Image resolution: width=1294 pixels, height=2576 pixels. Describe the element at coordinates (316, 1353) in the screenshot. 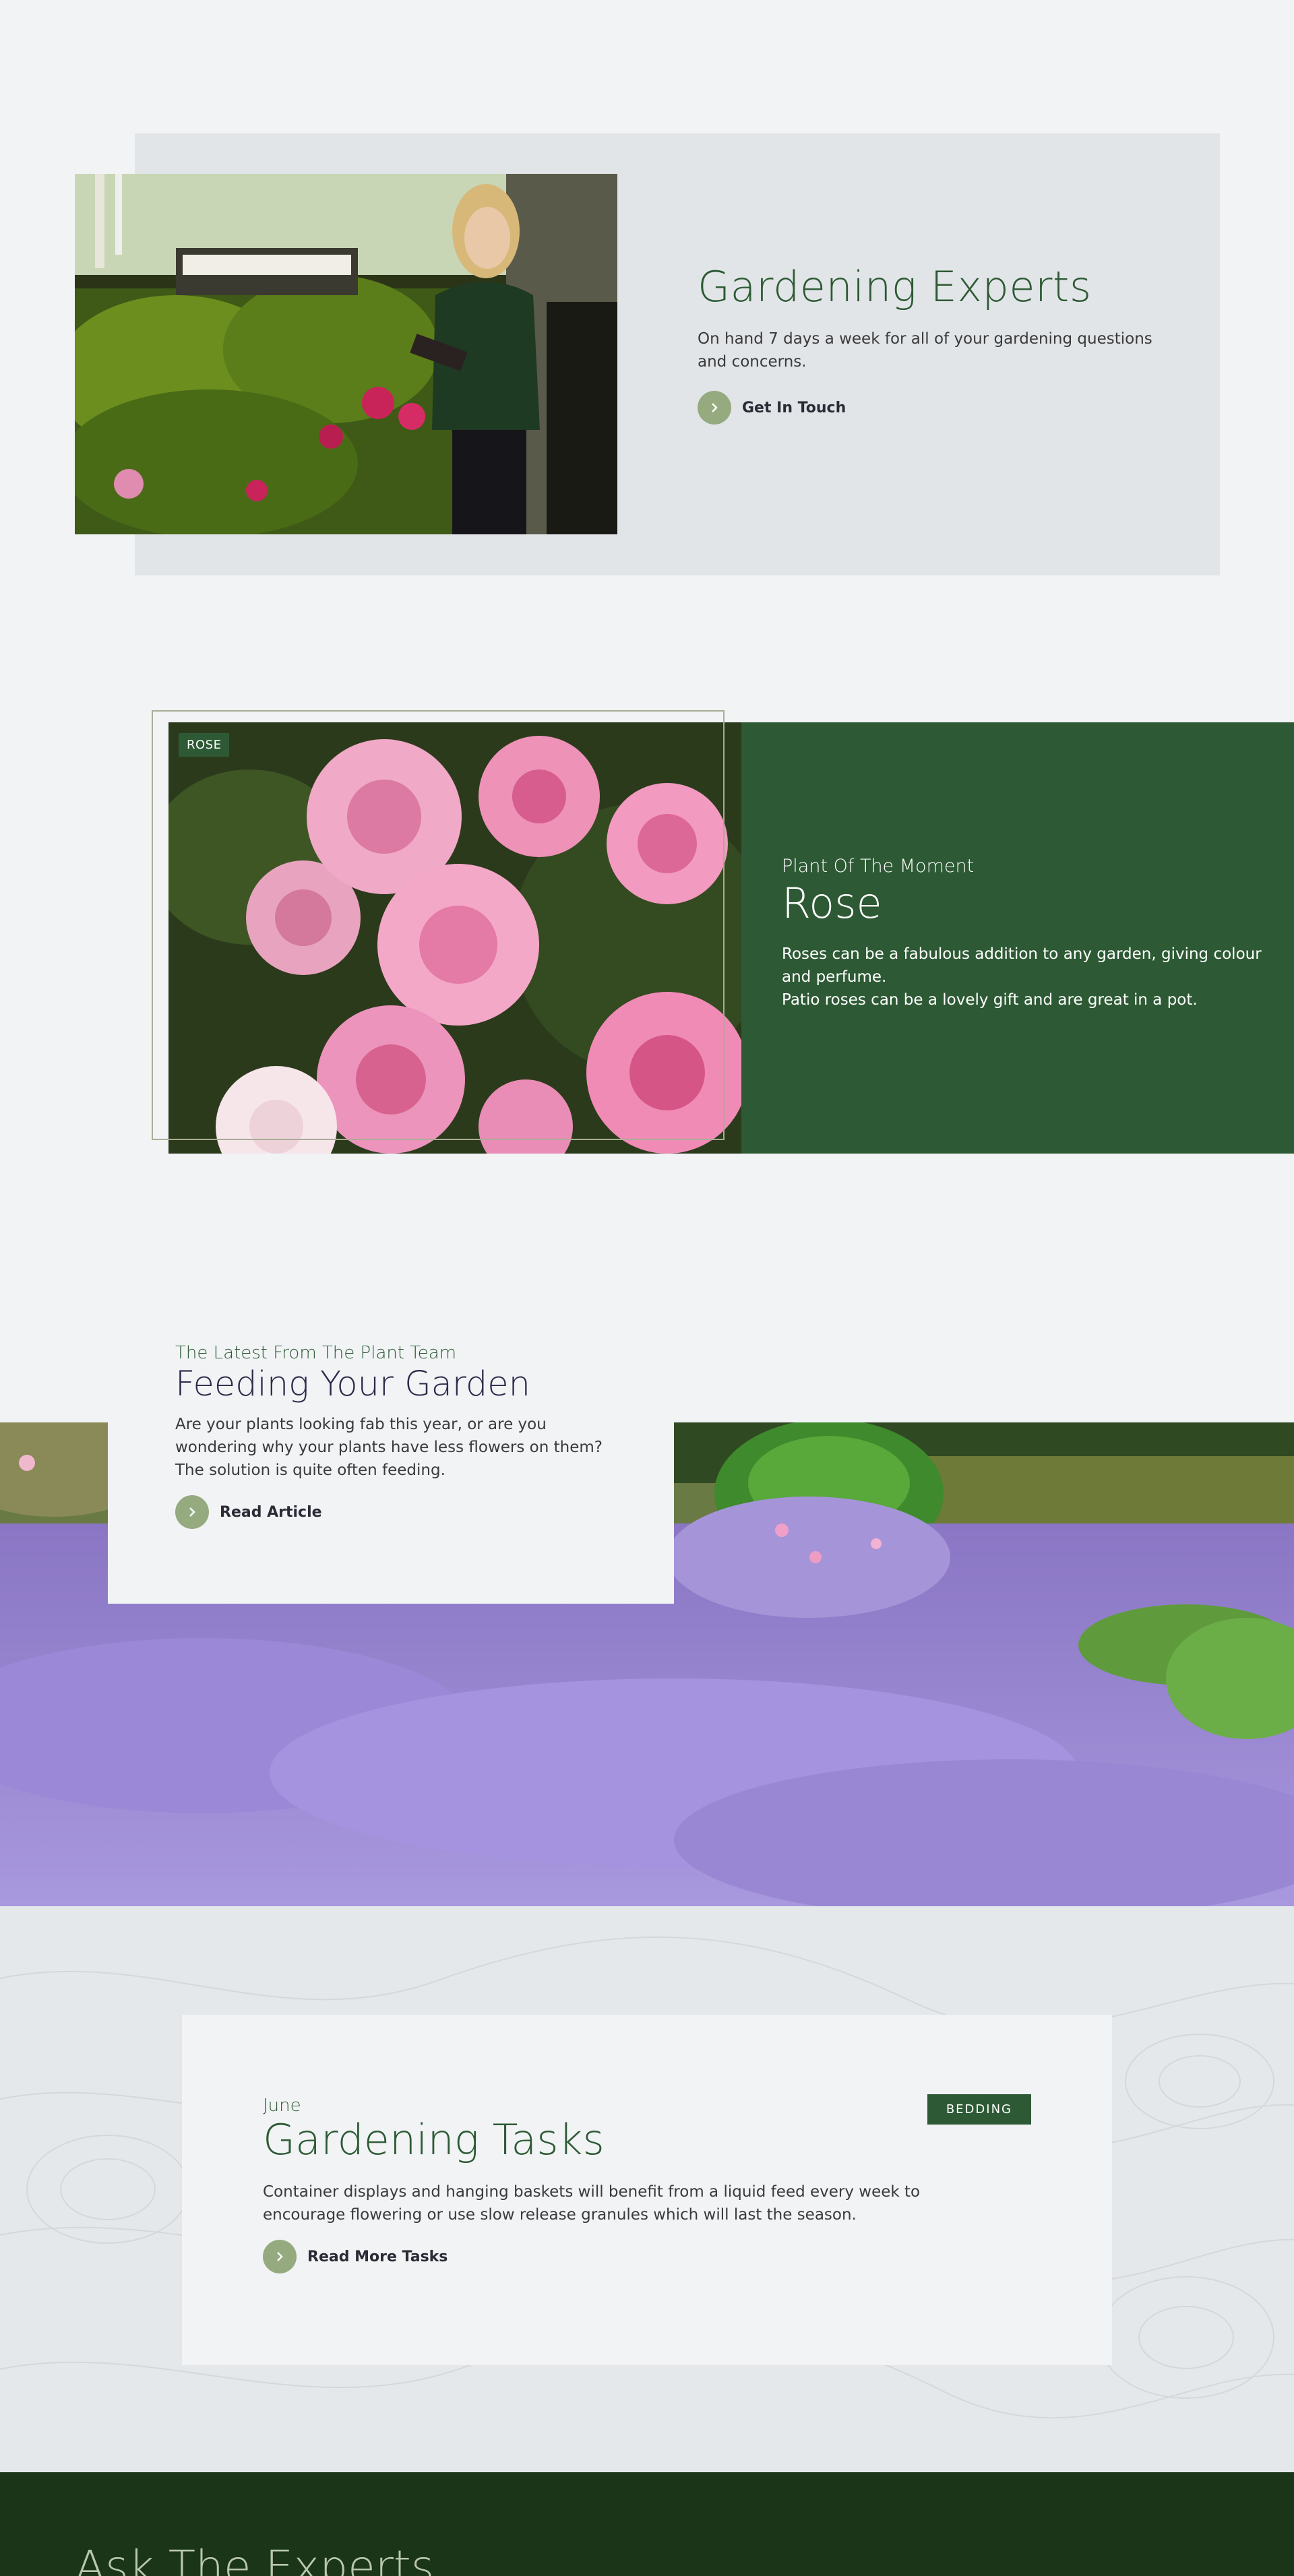

I see `feeding-eyebrow: The Latest From The Plant Team` at that location.